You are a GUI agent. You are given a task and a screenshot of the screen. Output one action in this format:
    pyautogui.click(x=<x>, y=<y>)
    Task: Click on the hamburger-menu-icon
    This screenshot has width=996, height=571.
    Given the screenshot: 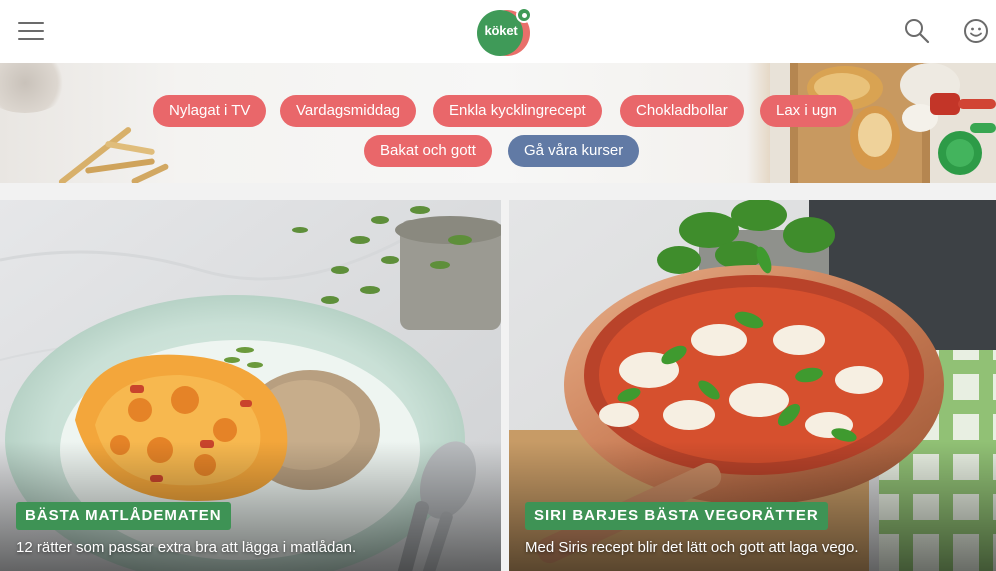 What is the action you would take?
    pyautogui.click(x=32, y=31)
    